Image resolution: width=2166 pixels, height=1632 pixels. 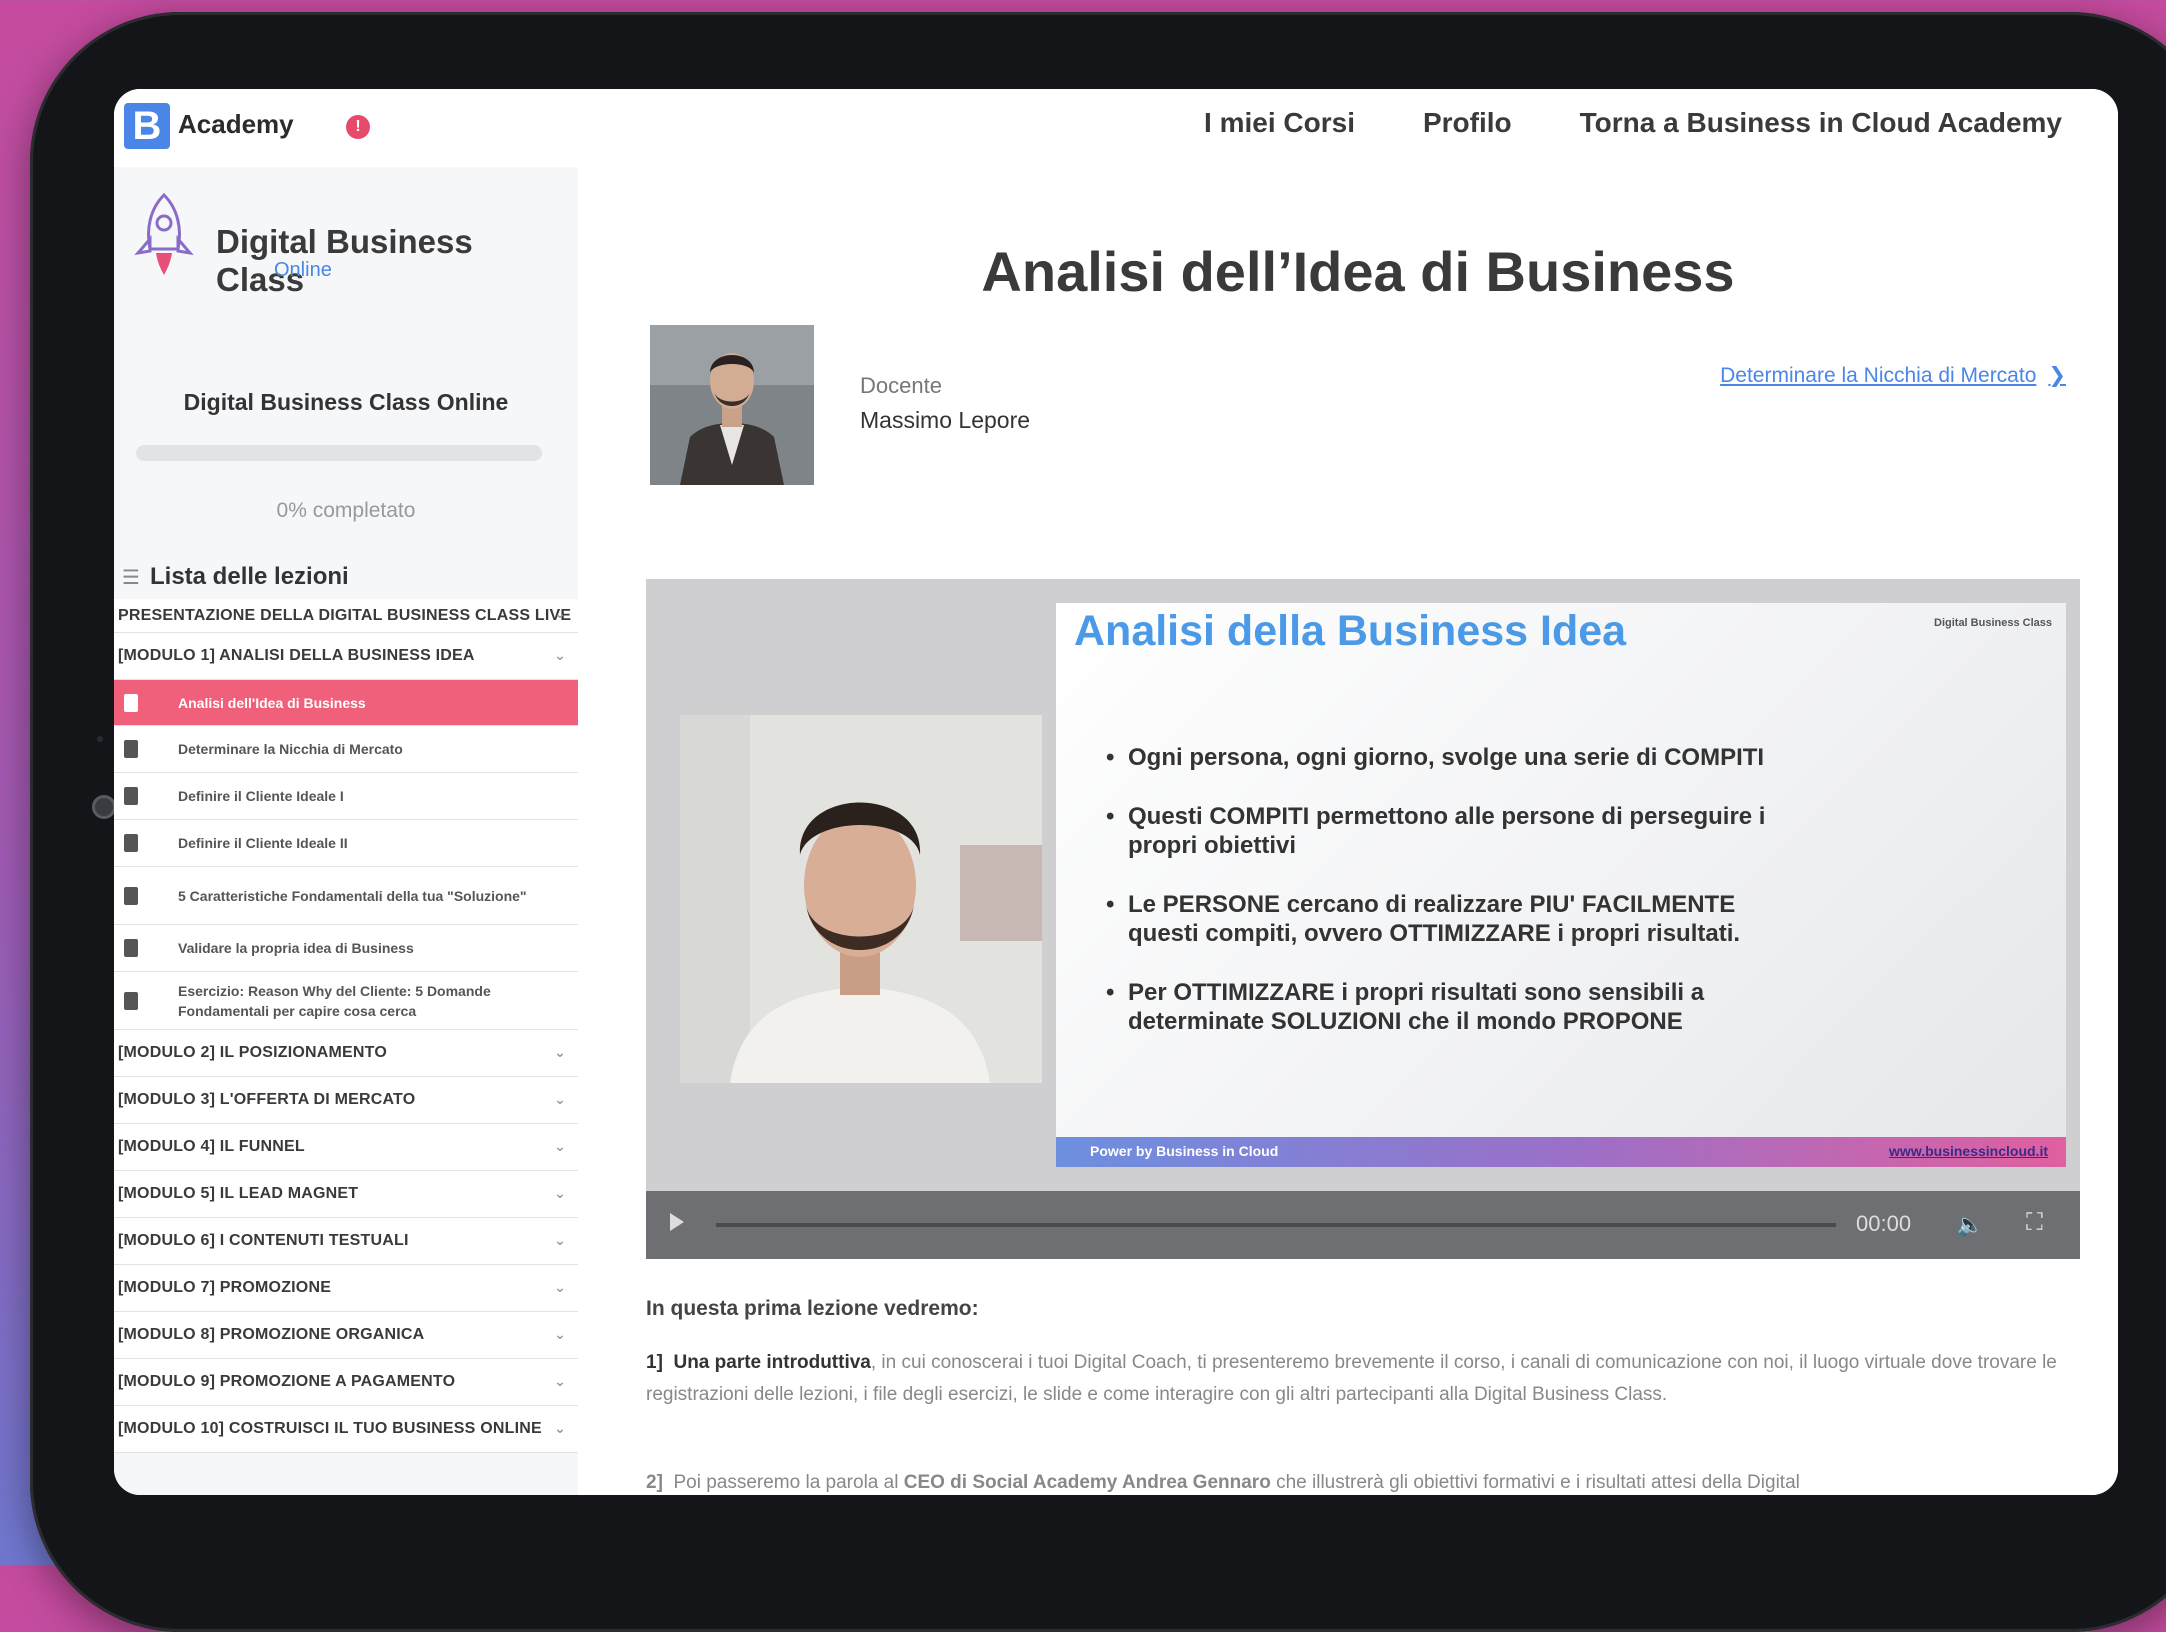 What do you see at coordinates (1350, 631) in the screenshot?
I see `slide-title: Analisi della Business Idea` at bounding box center [1350, 631].